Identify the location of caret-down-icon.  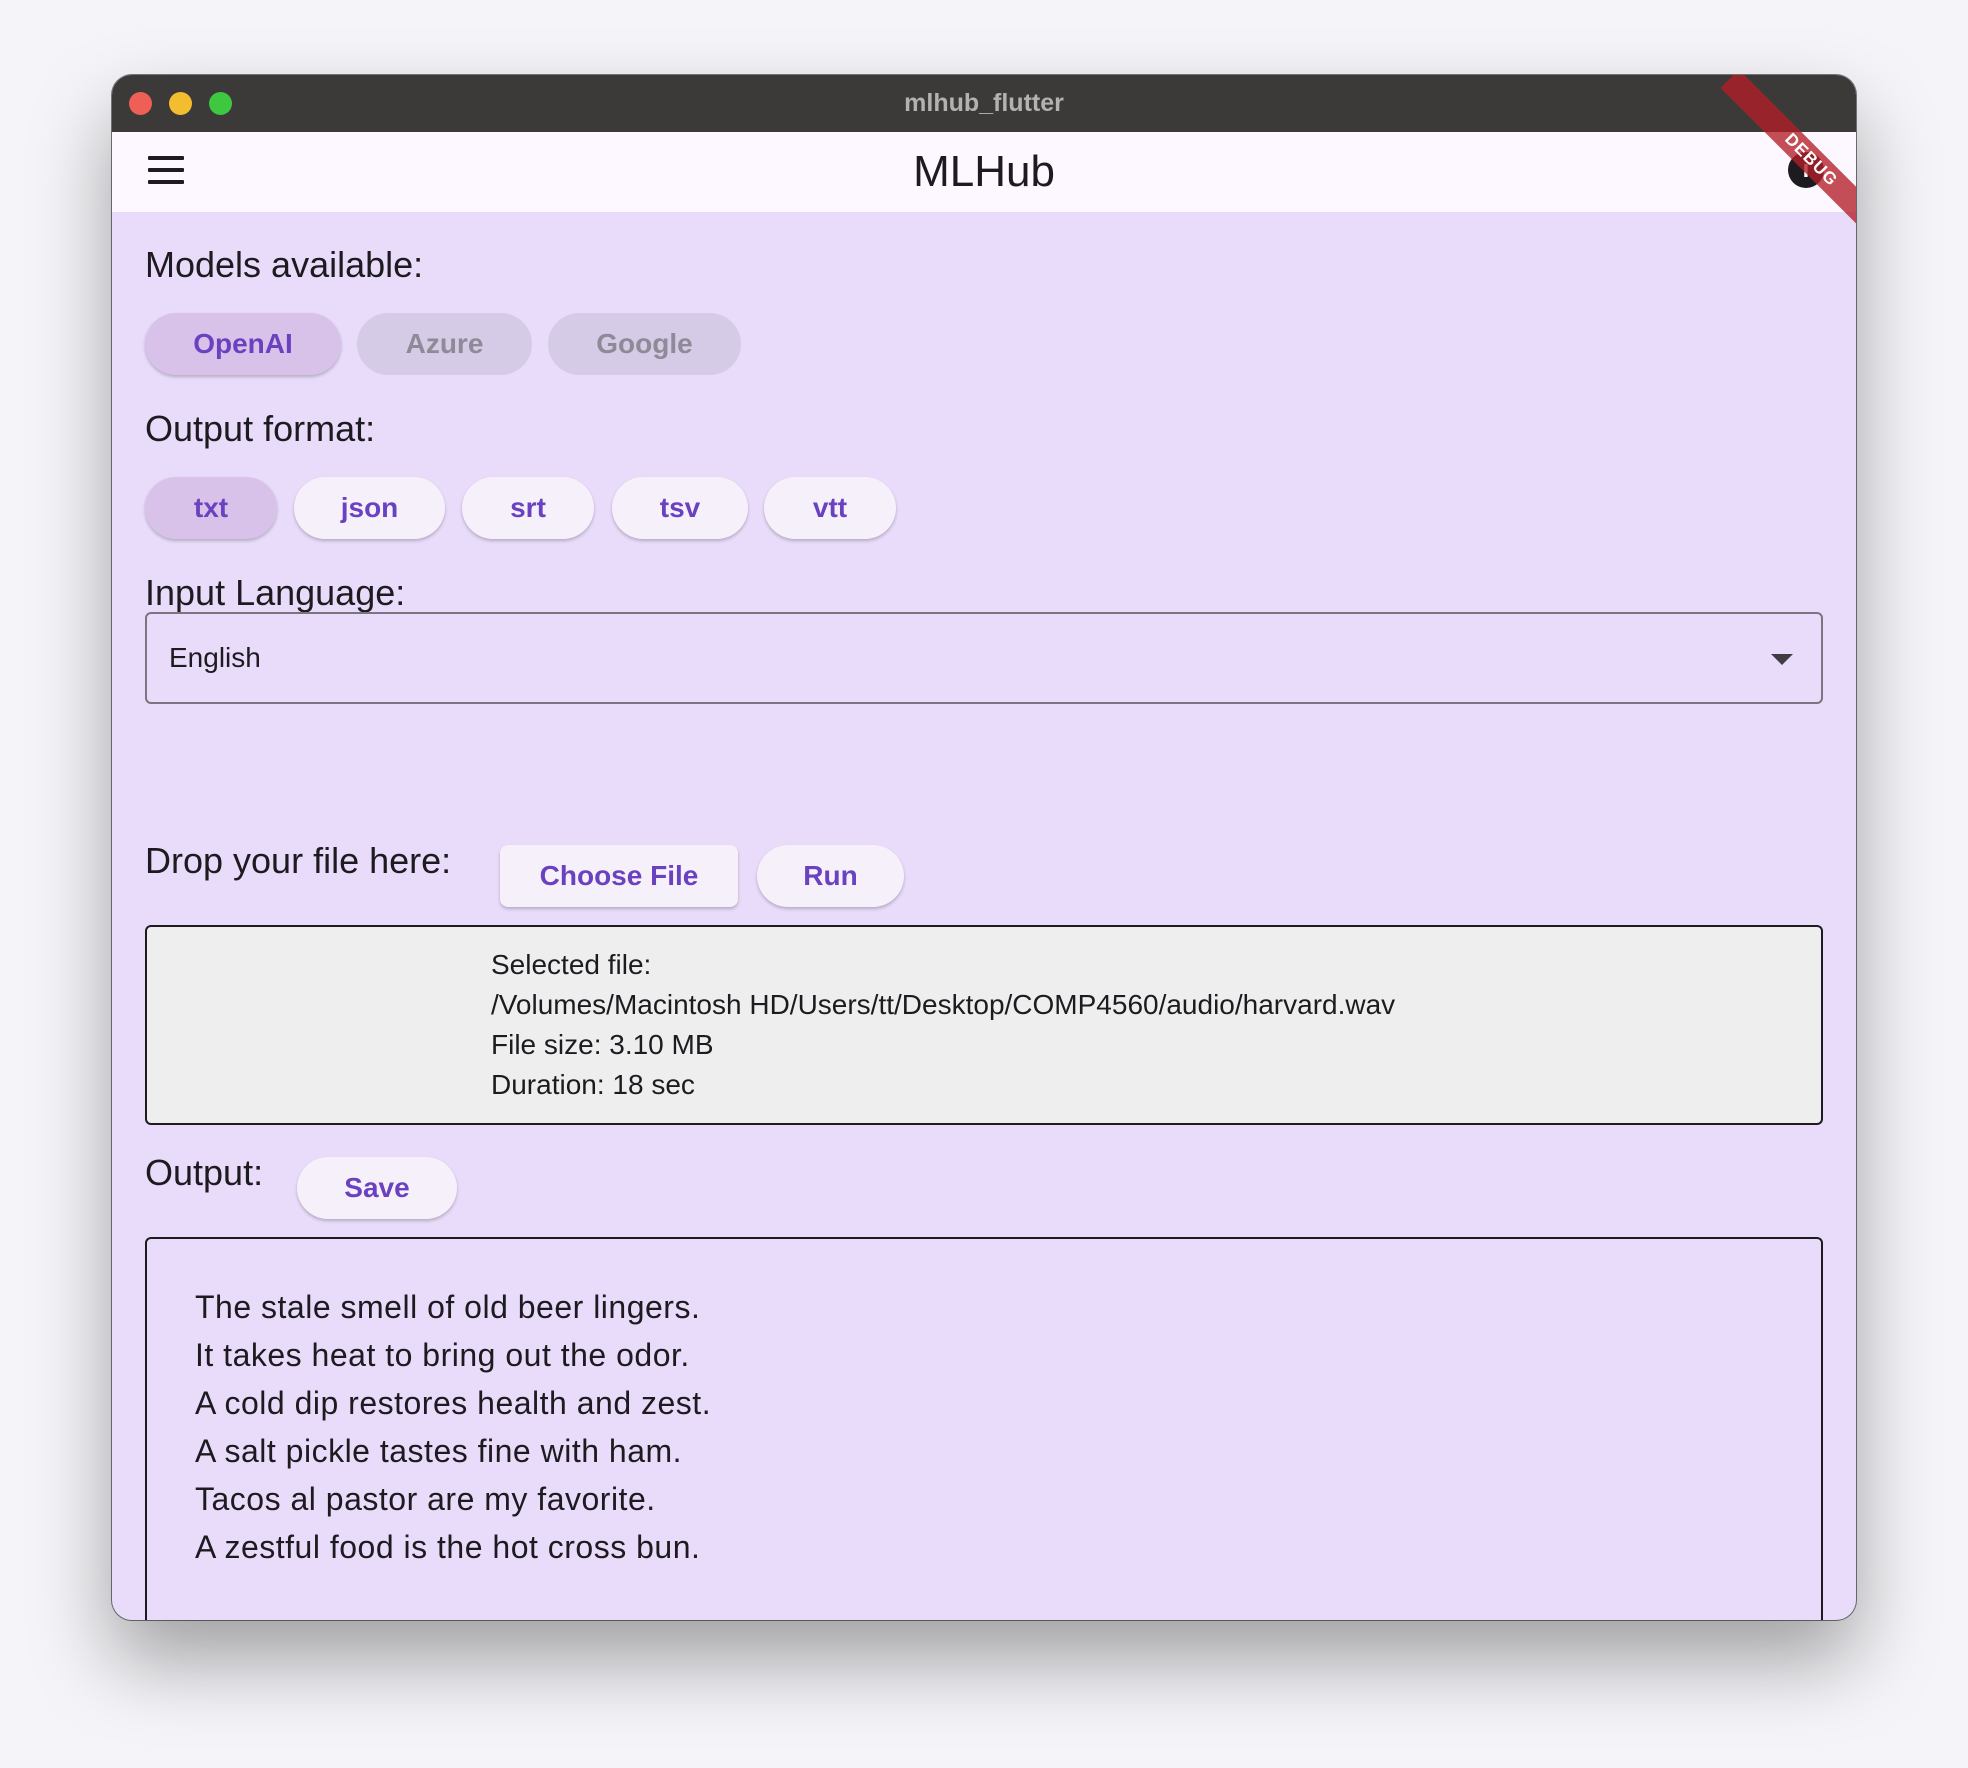
(1782, 659).